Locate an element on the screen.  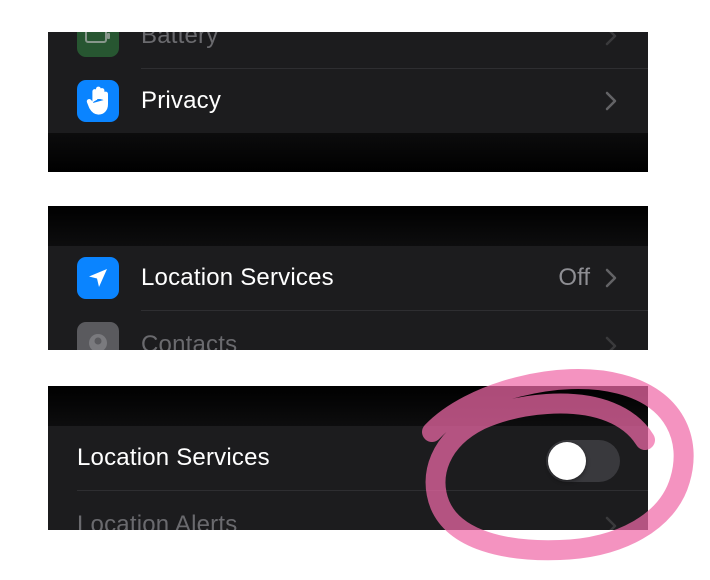
location-alerts-label: Location Alerts is located at coordinates (157, 520).